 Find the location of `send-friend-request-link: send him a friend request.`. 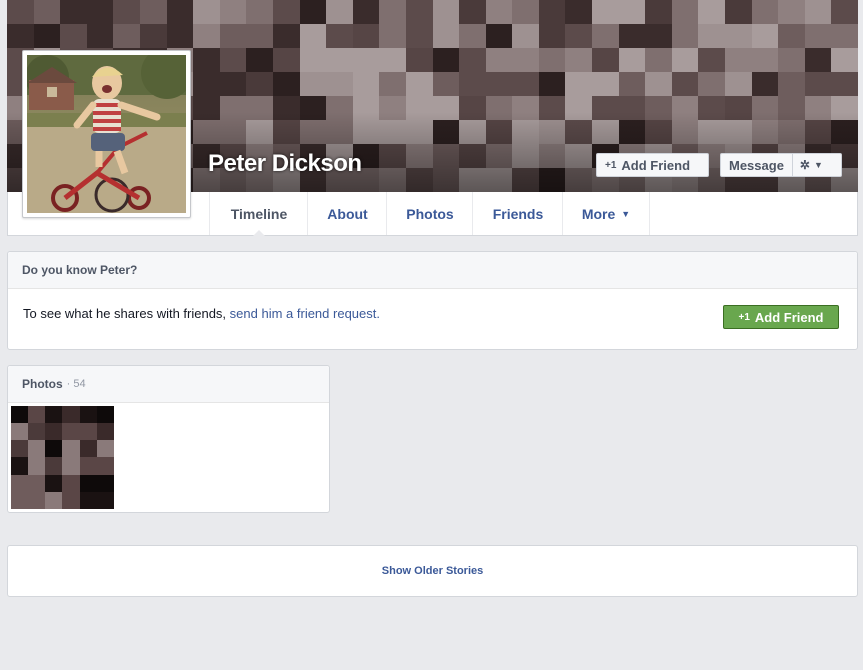

send-friend-request-link: send him a friend request. is located at coordinates (305, 313).